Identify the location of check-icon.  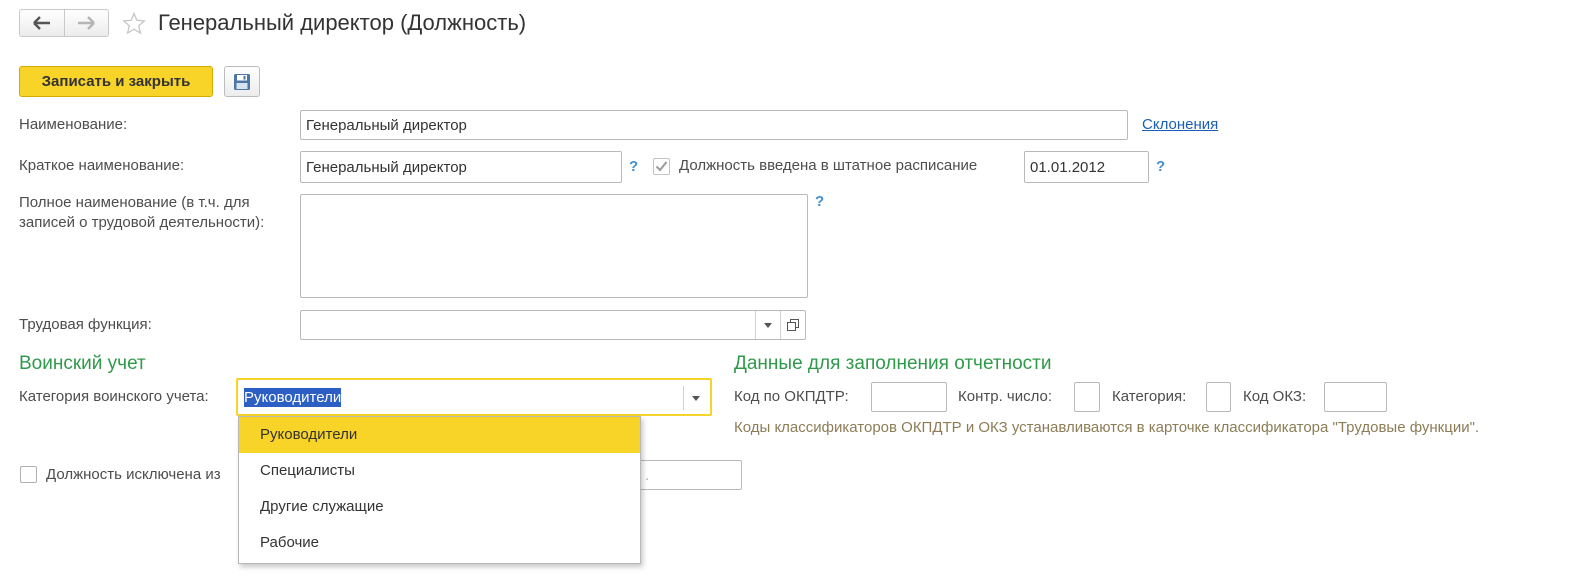
(661, 166).